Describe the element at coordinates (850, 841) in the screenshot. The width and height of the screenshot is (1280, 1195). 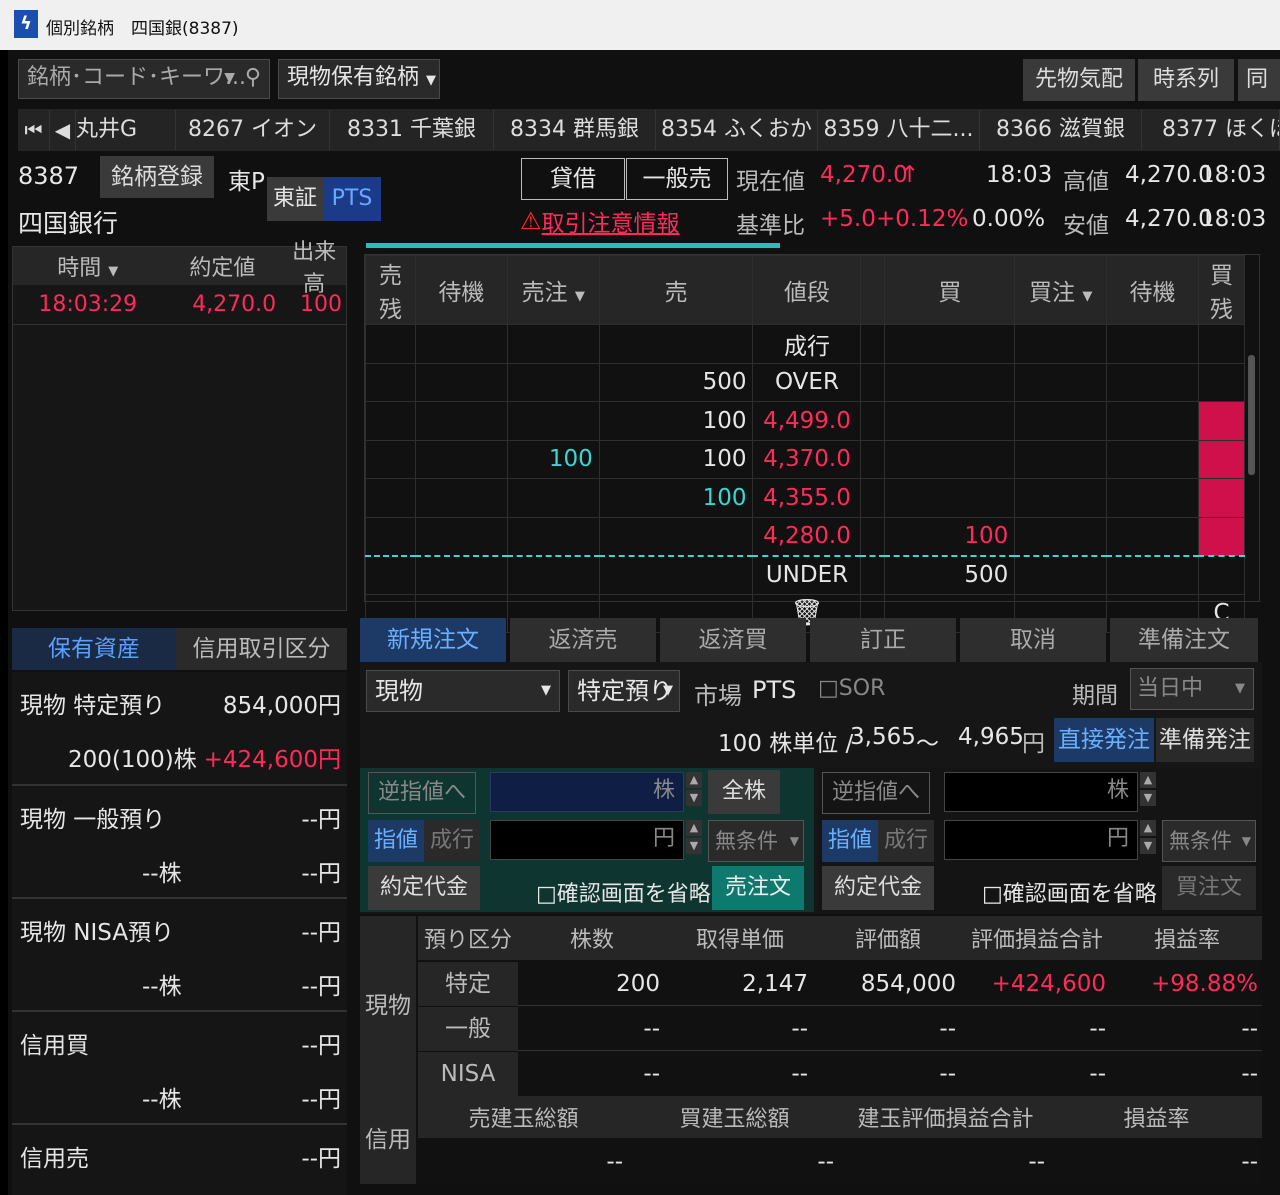
I see `buy-limit-button: 指値` at that location.